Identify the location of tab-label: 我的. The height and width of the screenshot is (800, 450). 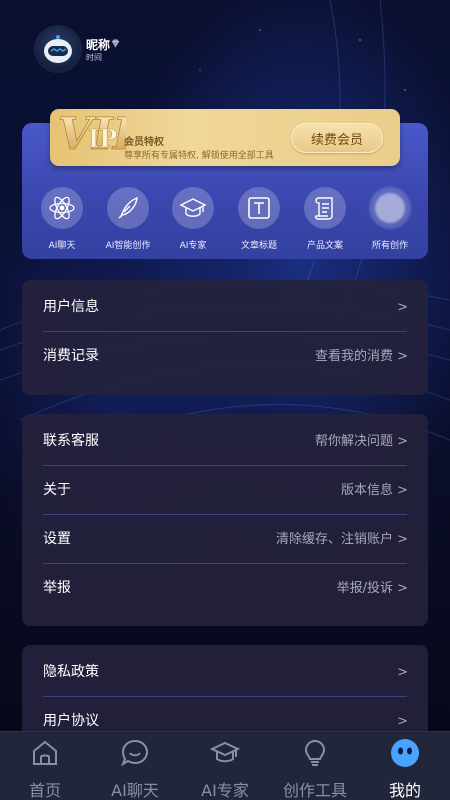
(404, 790).